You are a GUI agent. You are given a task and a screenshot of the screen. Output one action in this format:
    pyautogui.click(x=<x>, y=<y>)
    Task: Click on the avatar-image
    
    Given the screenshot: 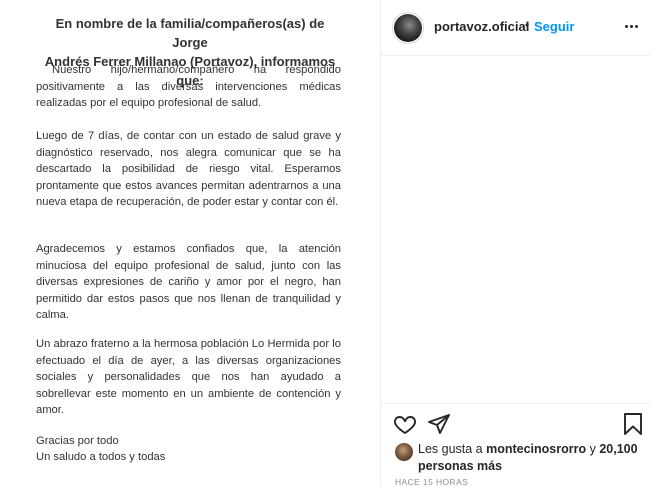 What is the action you would take?
    pyautogui.click(x=408, y=28)
    